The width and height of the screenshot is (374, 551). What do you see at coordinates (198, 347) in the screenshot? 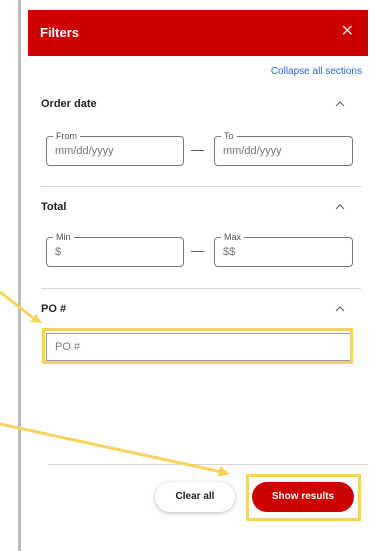
I see `po-number-input: PO #` at bounding box center [198, 347].